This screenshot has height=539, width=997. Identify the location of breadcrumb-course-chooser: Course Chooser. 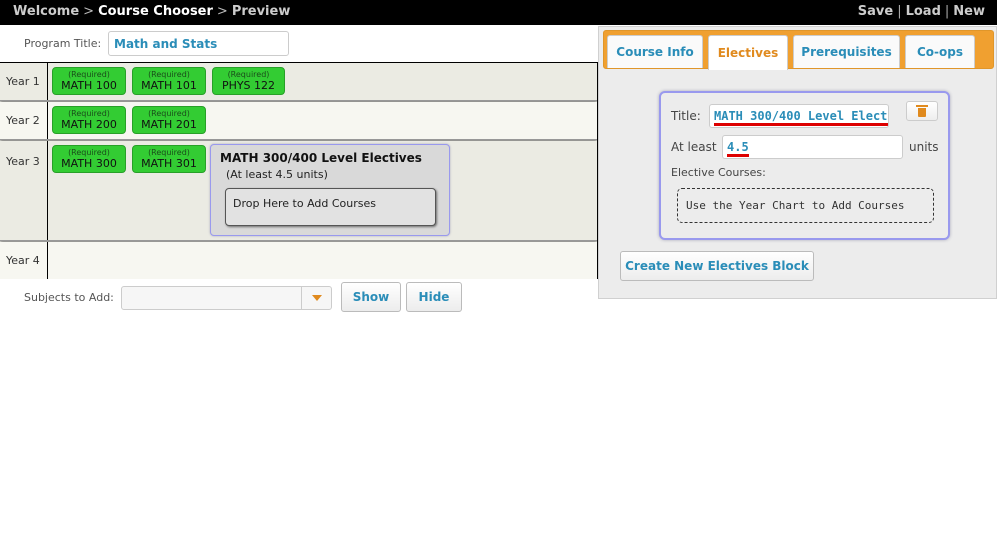
(155, 11).